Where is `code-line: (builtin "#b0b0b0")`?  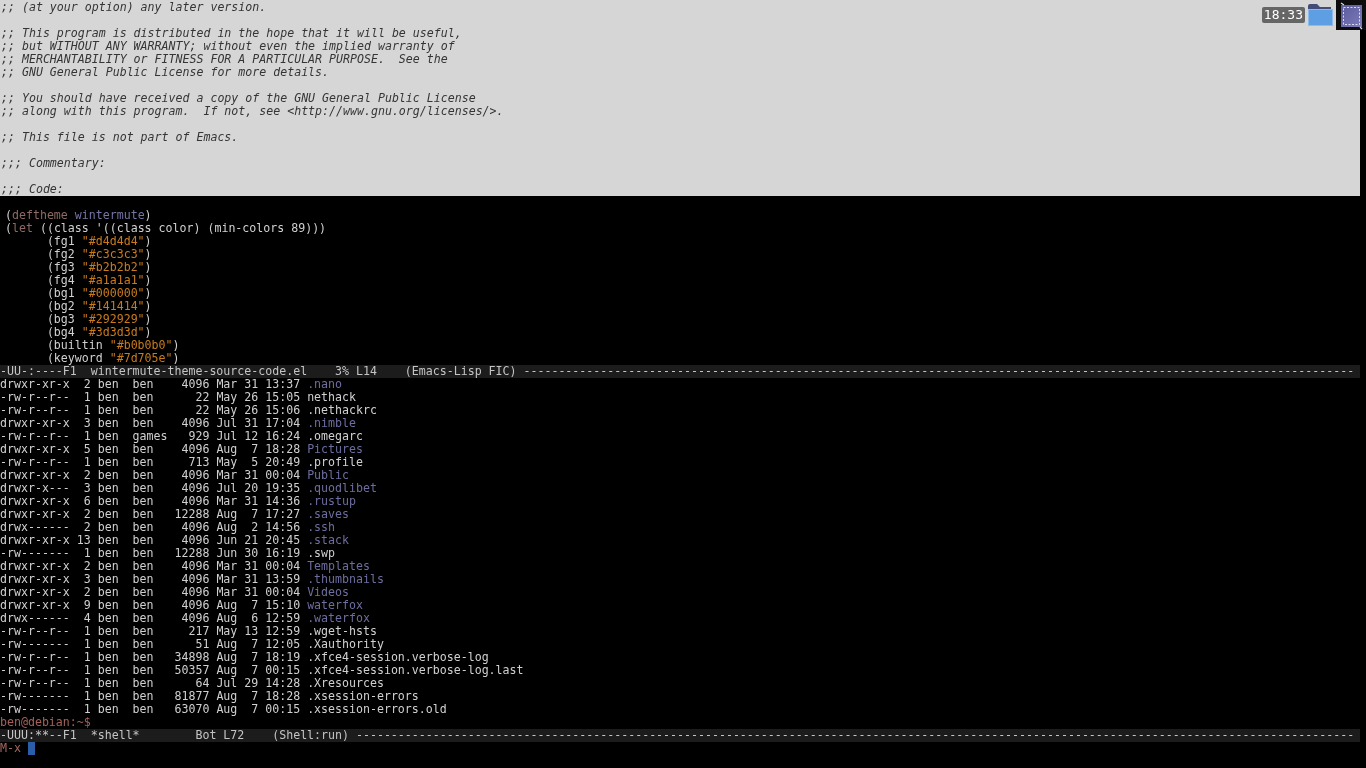
code-line: (builtin "#b0b0b0") is located at coordinates (113, 345).